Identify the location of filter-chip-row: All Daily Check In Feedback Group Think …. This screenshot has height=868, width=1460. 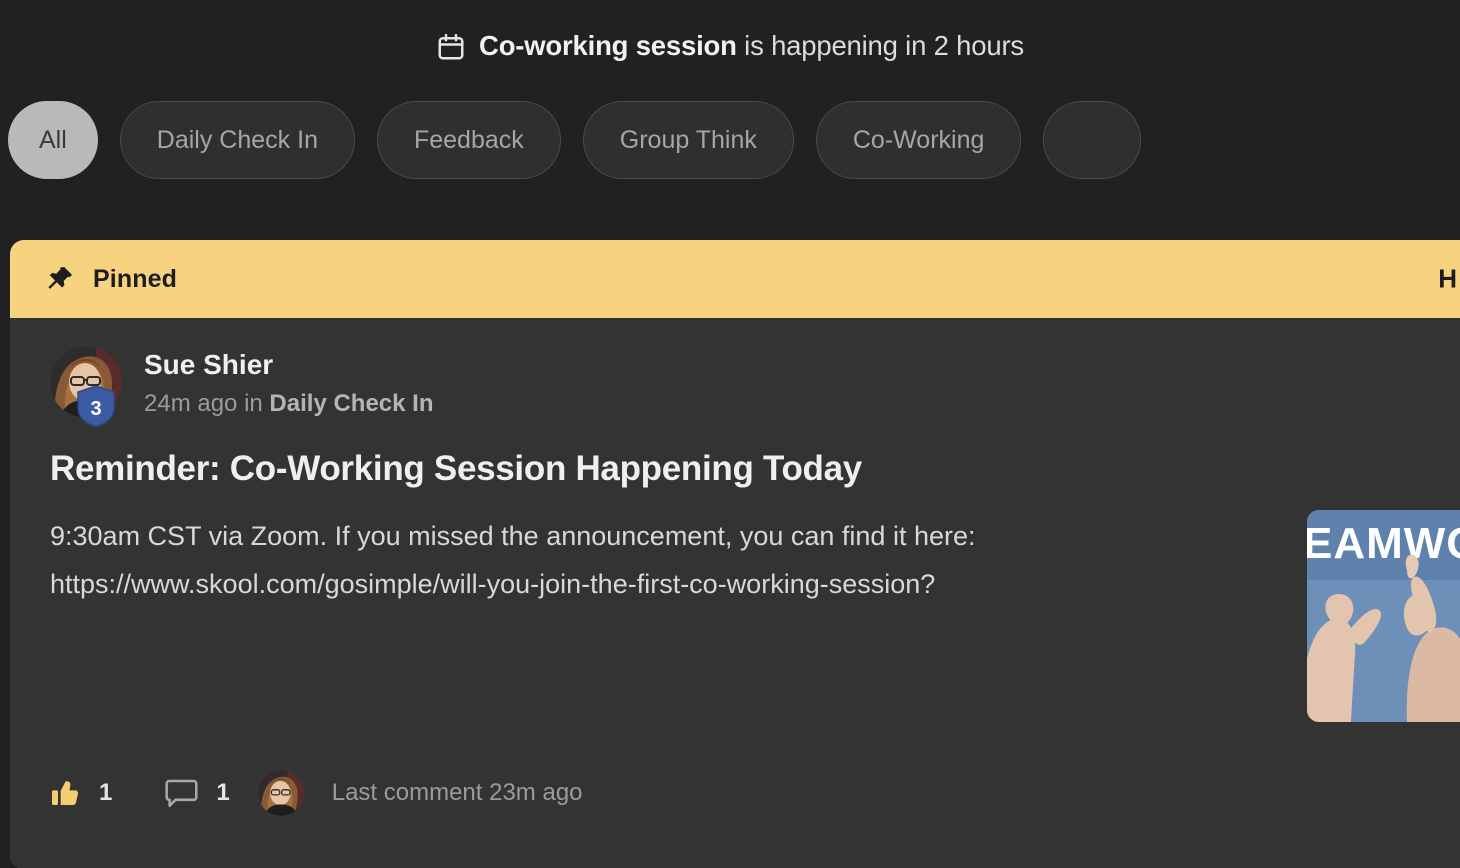
(730, 140).